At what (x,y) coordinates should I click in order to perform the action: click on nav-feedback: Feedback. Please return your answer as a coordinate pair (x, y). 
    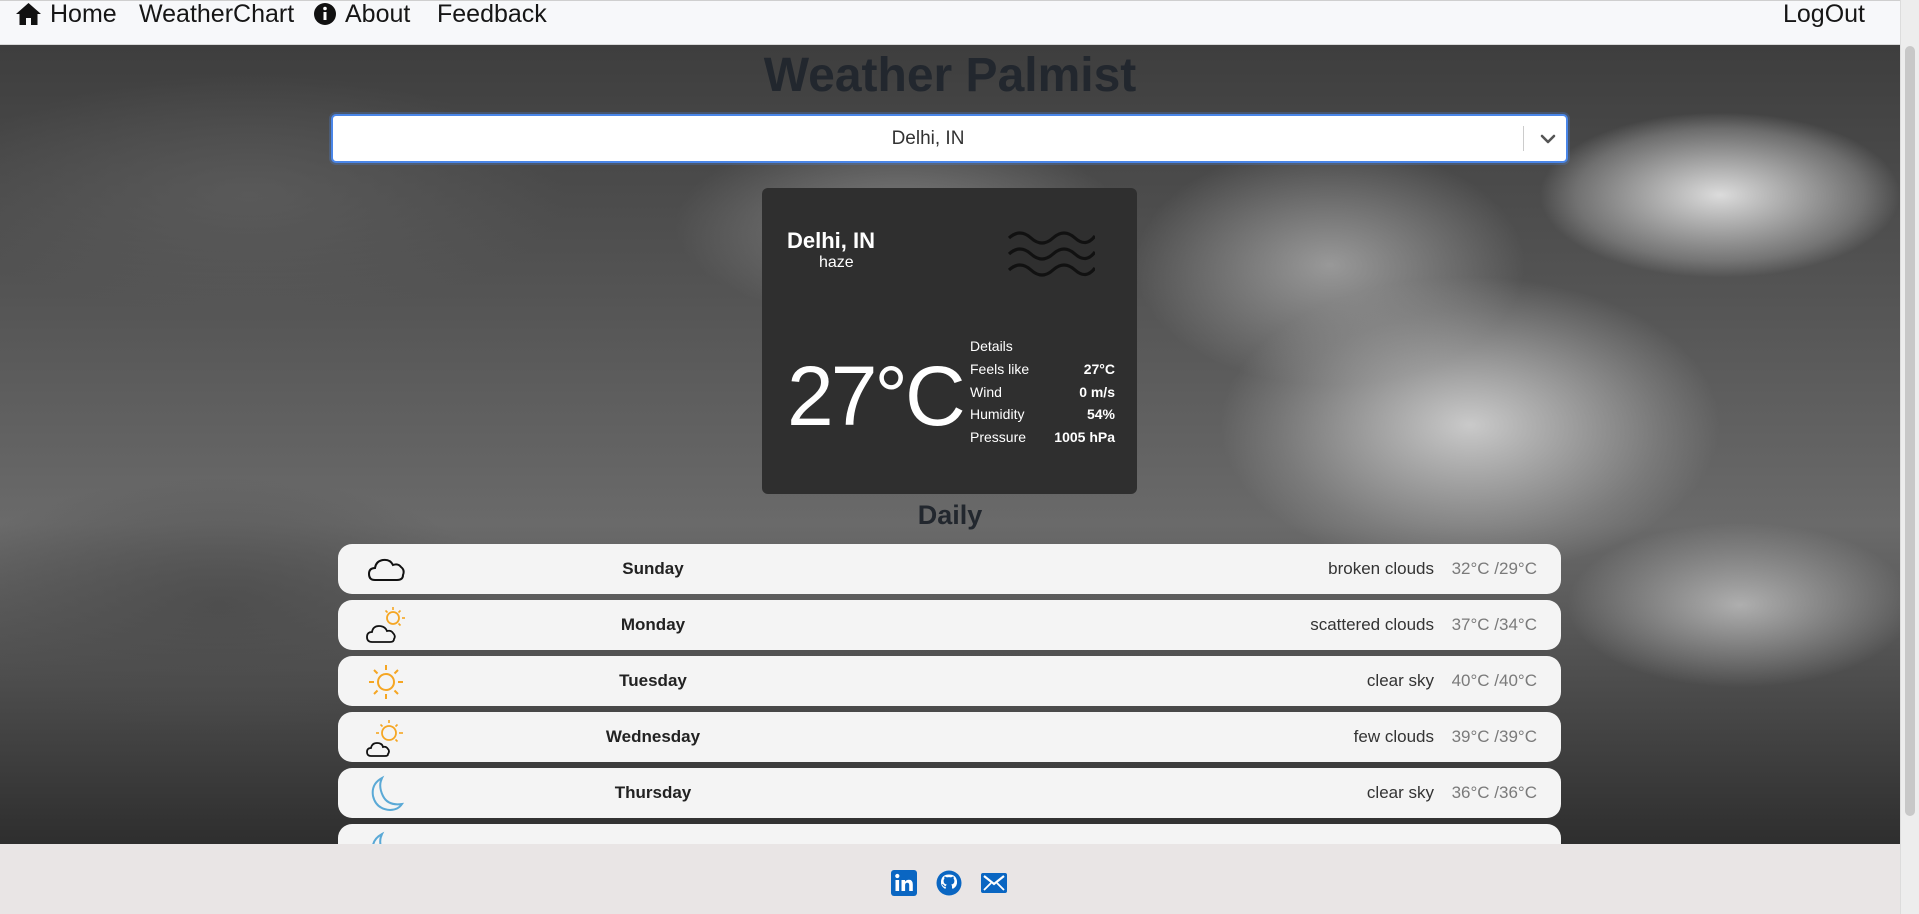
    Looking at the image, I should click on (492, 14).